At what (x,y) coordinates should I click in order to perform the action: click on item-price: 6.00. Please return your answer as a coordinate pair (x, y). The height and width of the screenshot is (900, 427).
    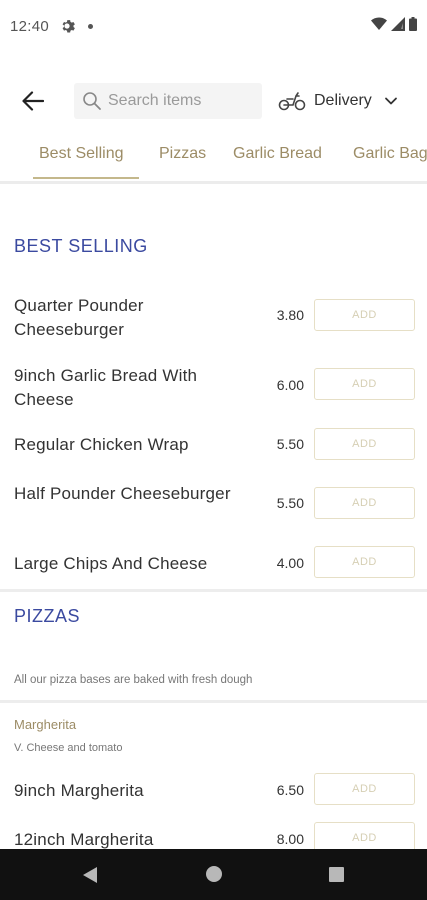
    Looking at the image, I should click on (290, 385).